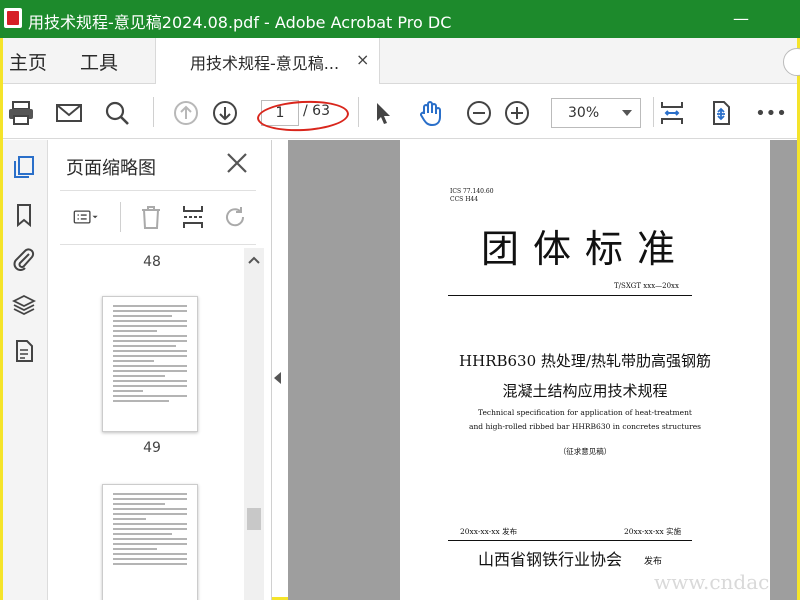 Image resolution: width=800 pixels, height=600 pixels. I want to click on draft-label: （征求意见稿）, so click(585, 451).